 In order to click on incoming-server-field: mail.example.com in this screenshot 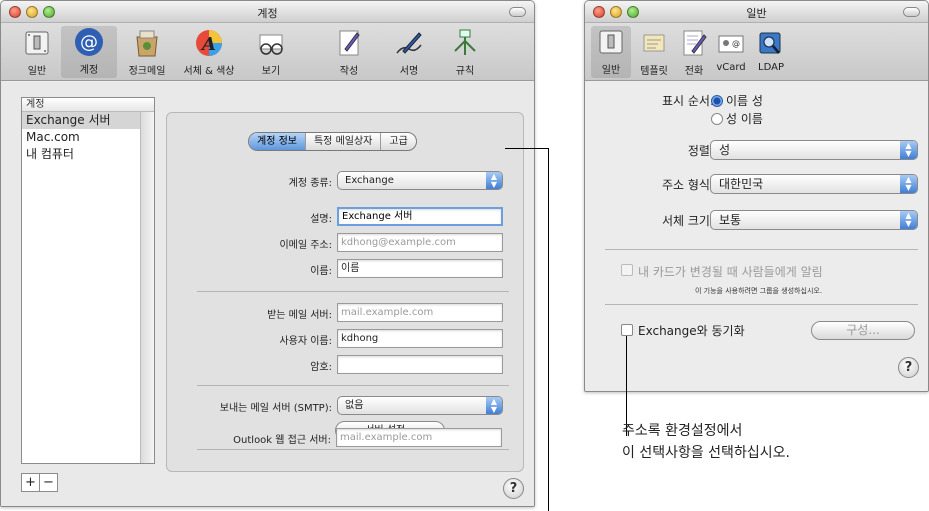, I will do `click(420, 312)`.